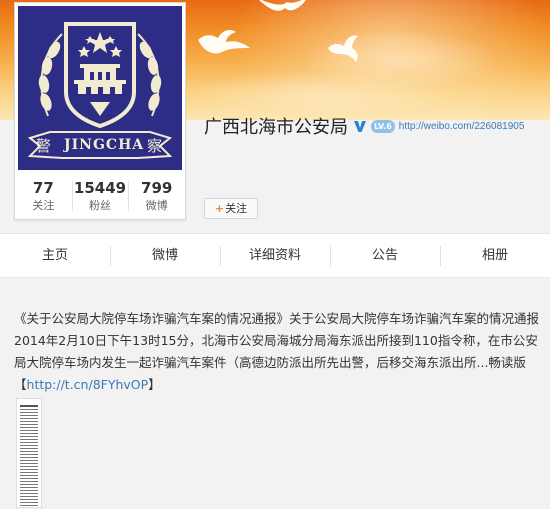 This screenshot has width=550, height=509. What do you see at coordinates (100, 205) in the screenshot?
I see `stat-followers-label: 粉丝` at bounding box center [100, 205].